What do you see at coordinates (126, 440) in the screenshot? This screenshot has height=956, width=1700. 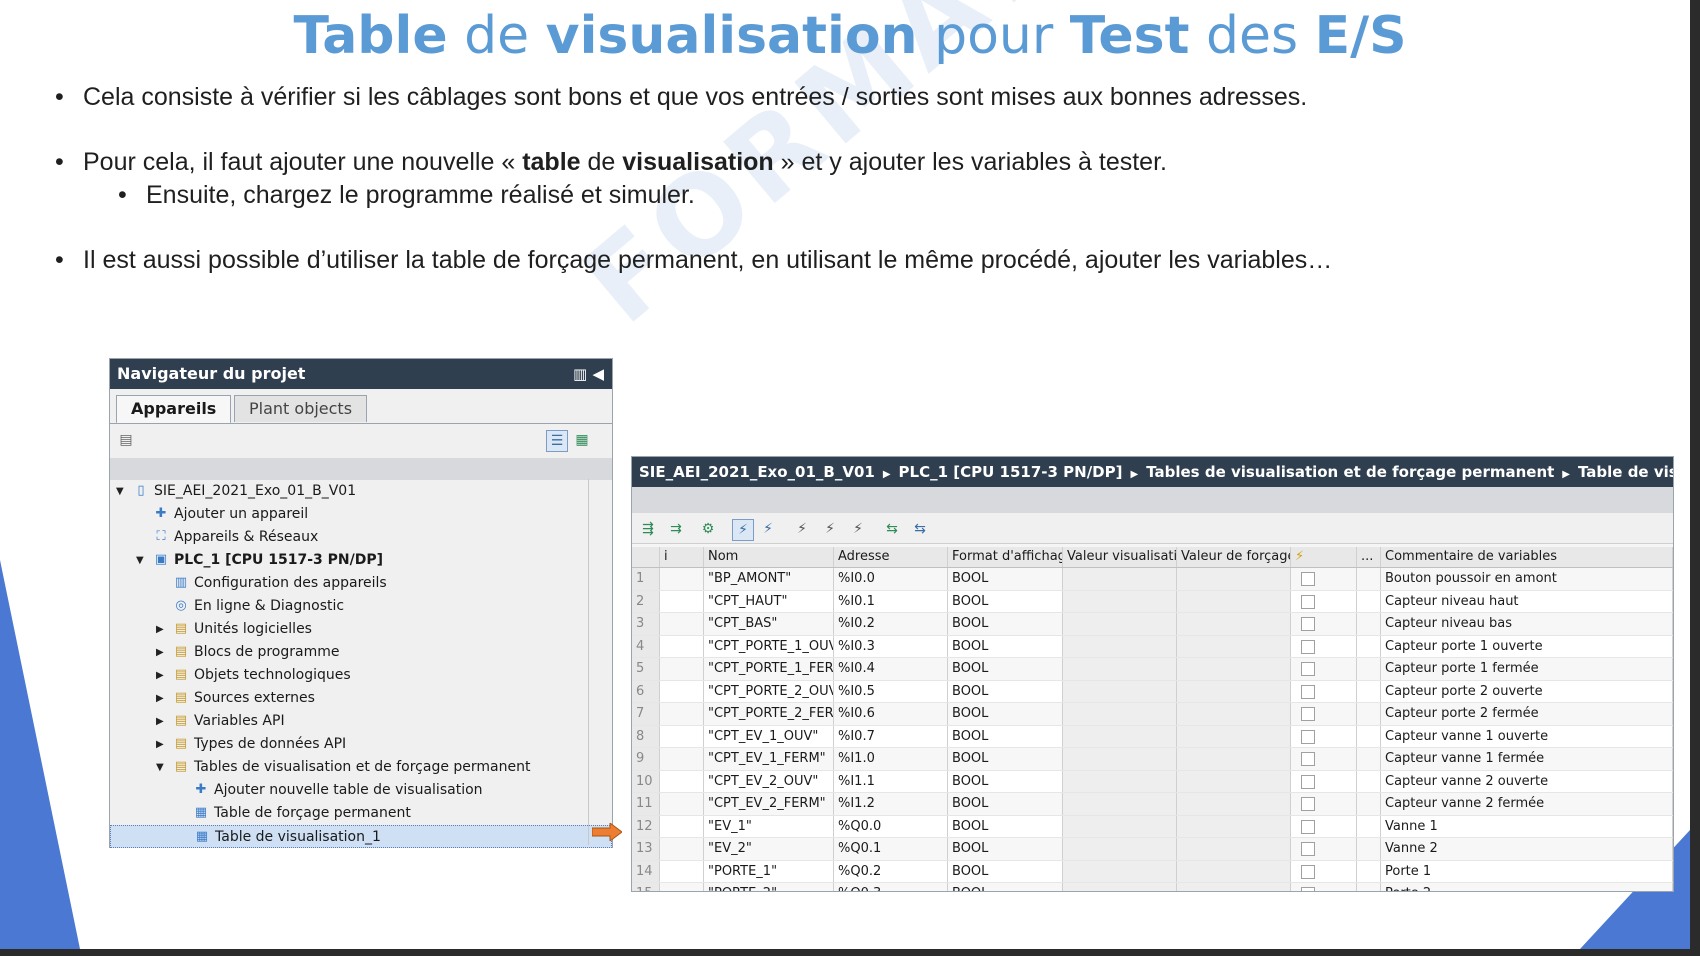 I see `properties-icon: ▤` at bounding box center [126, 440].